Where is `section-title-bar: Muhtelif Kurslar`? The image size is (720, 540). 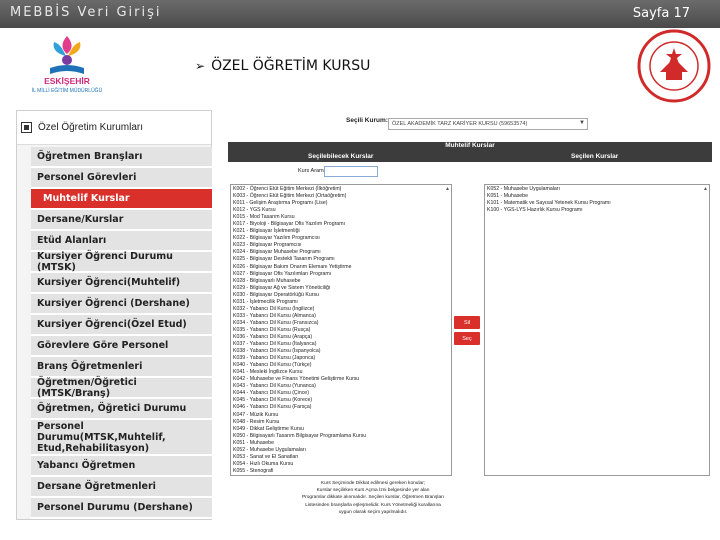 section-title-bar: Muhtelif Kurslar is located at coordinates (470, 147).